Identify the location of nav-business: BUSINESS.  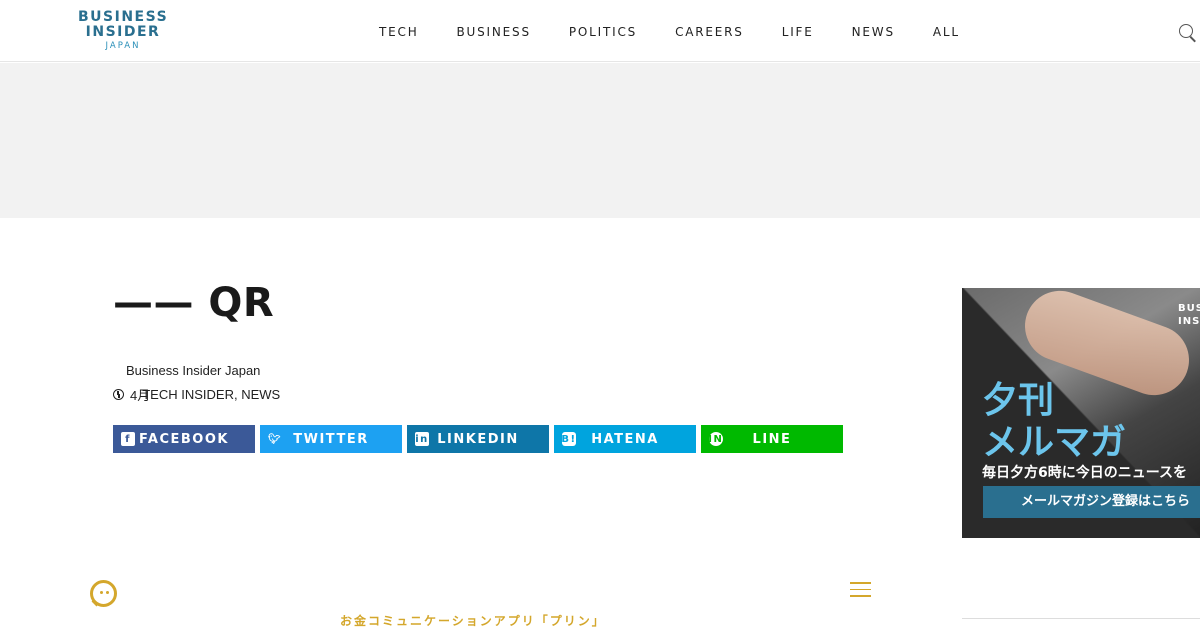
(494, 32).